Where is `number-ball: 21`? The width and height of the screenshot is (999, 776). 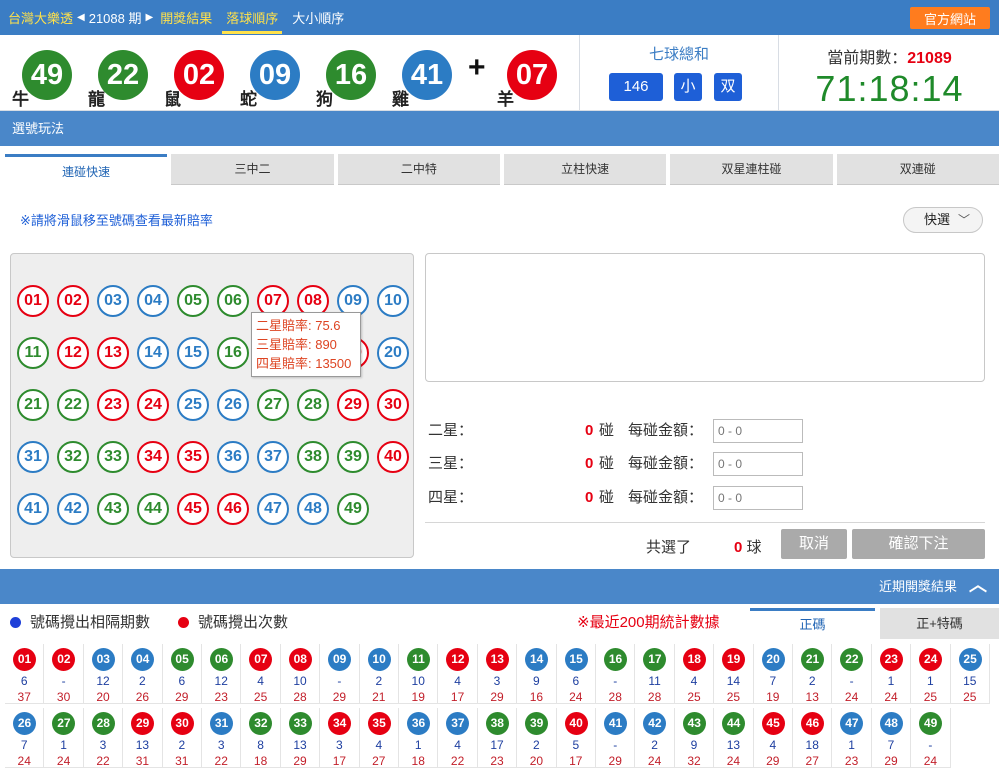 number-ball: 21 is located at coordinates (33, 405).